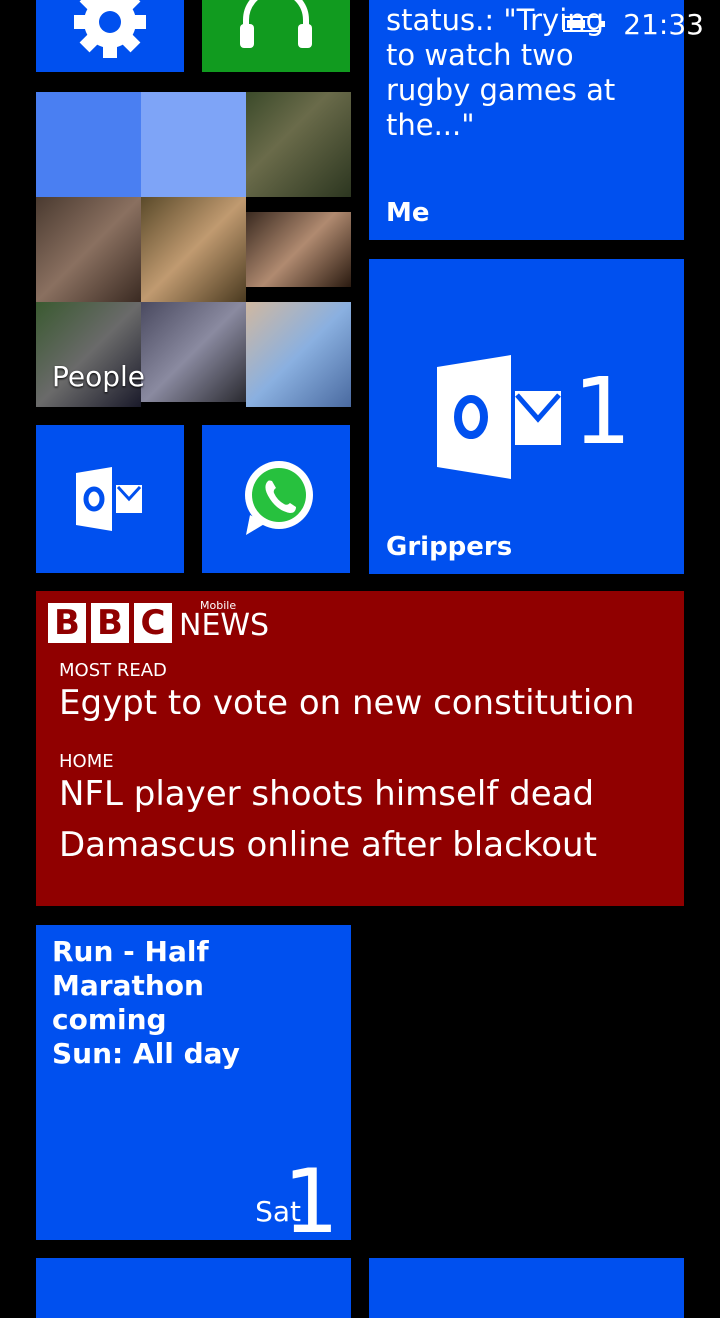 The width and height of the screenshot is (720, 1318). Describe the element at coordinates (86, 761) in the screenshot. I see `news-section-label: HOME` at that location.